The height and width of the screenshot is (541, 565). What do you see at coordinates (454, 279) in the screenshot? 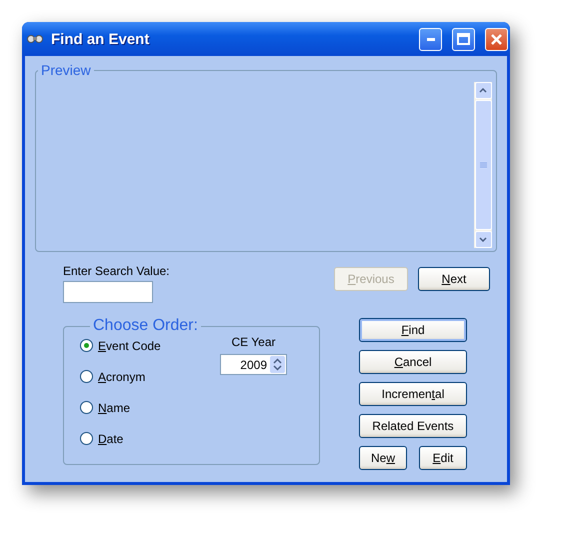
I see `next-button: Next` at bounding box center [454, 279].